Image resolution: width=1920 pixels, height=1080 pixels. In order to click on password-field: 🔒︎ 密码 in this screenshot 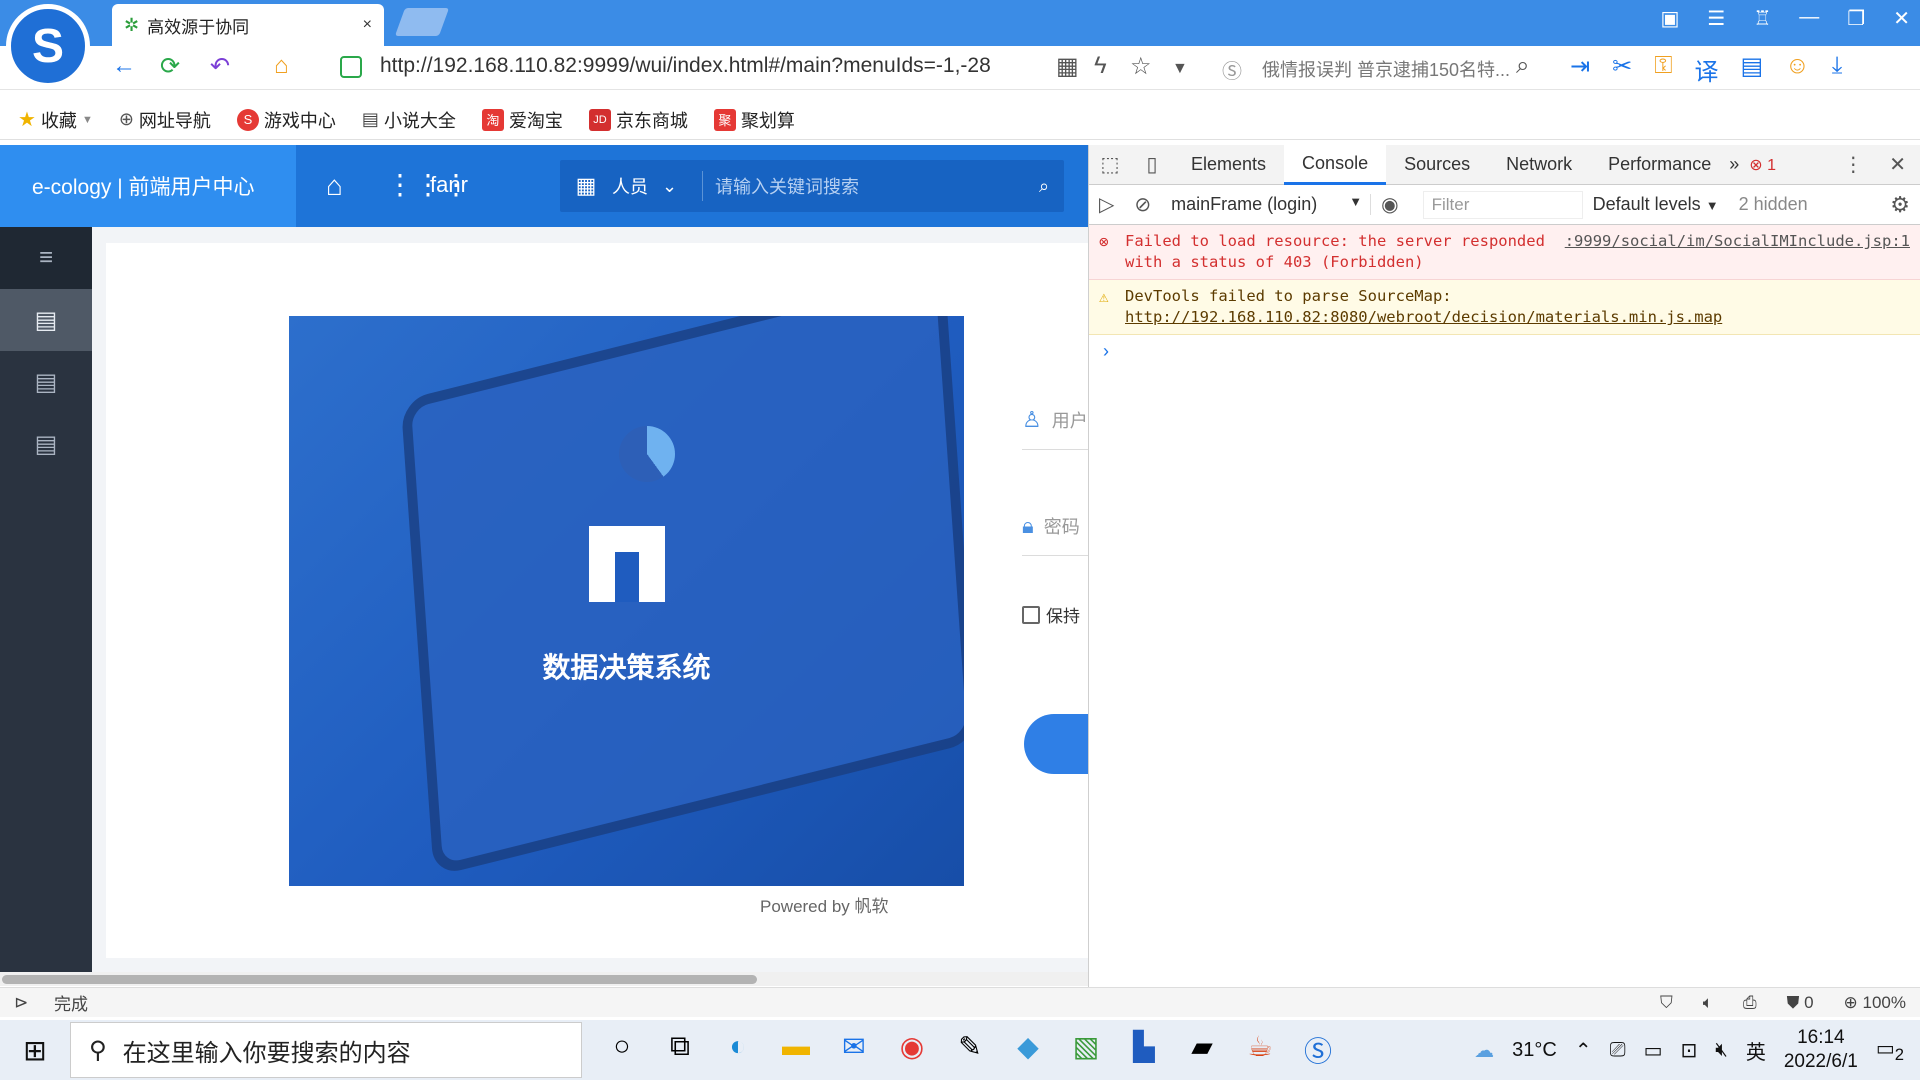, I will do `click(1055, 526)`.